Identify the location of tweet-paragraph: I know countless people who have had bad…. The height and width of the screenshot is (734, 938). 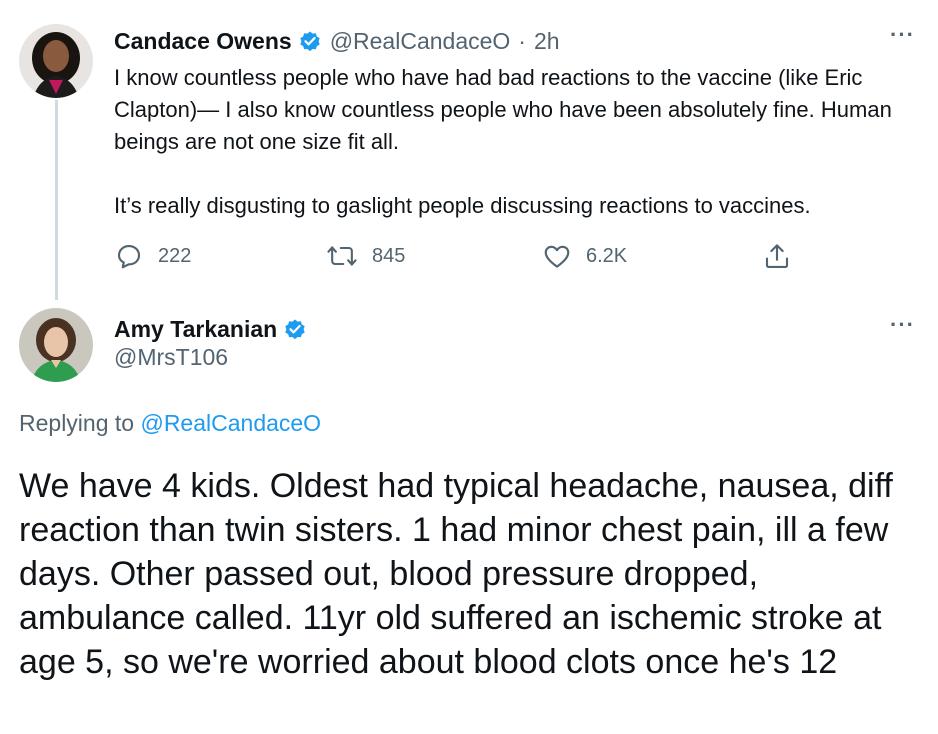
(503, 109).